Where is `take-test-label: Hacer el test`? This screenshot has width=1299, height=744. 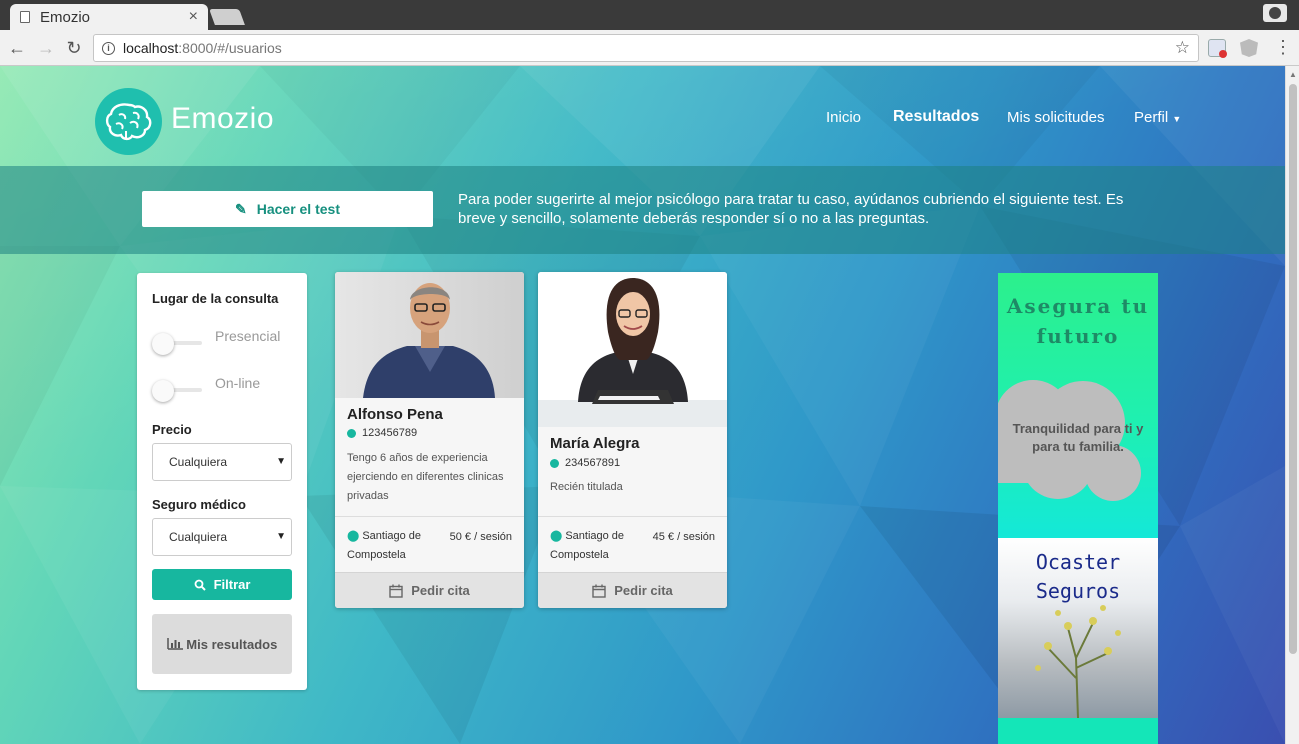 take-test-label: Hacer el test is located at coordinates (298, 209).